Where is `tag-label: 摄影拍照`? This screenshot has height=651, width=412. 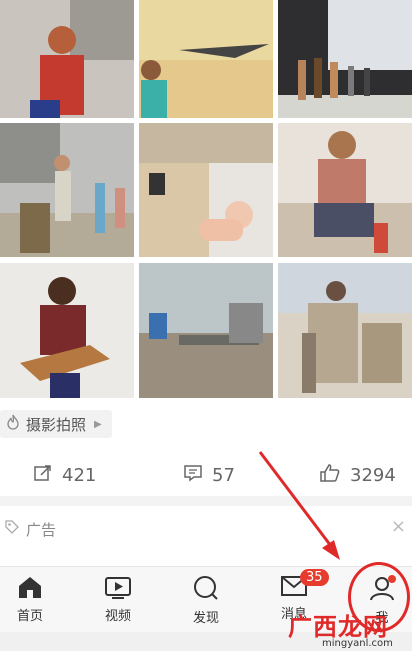
tag-label: 摄影拍照 is located at coordinates (56, 424).